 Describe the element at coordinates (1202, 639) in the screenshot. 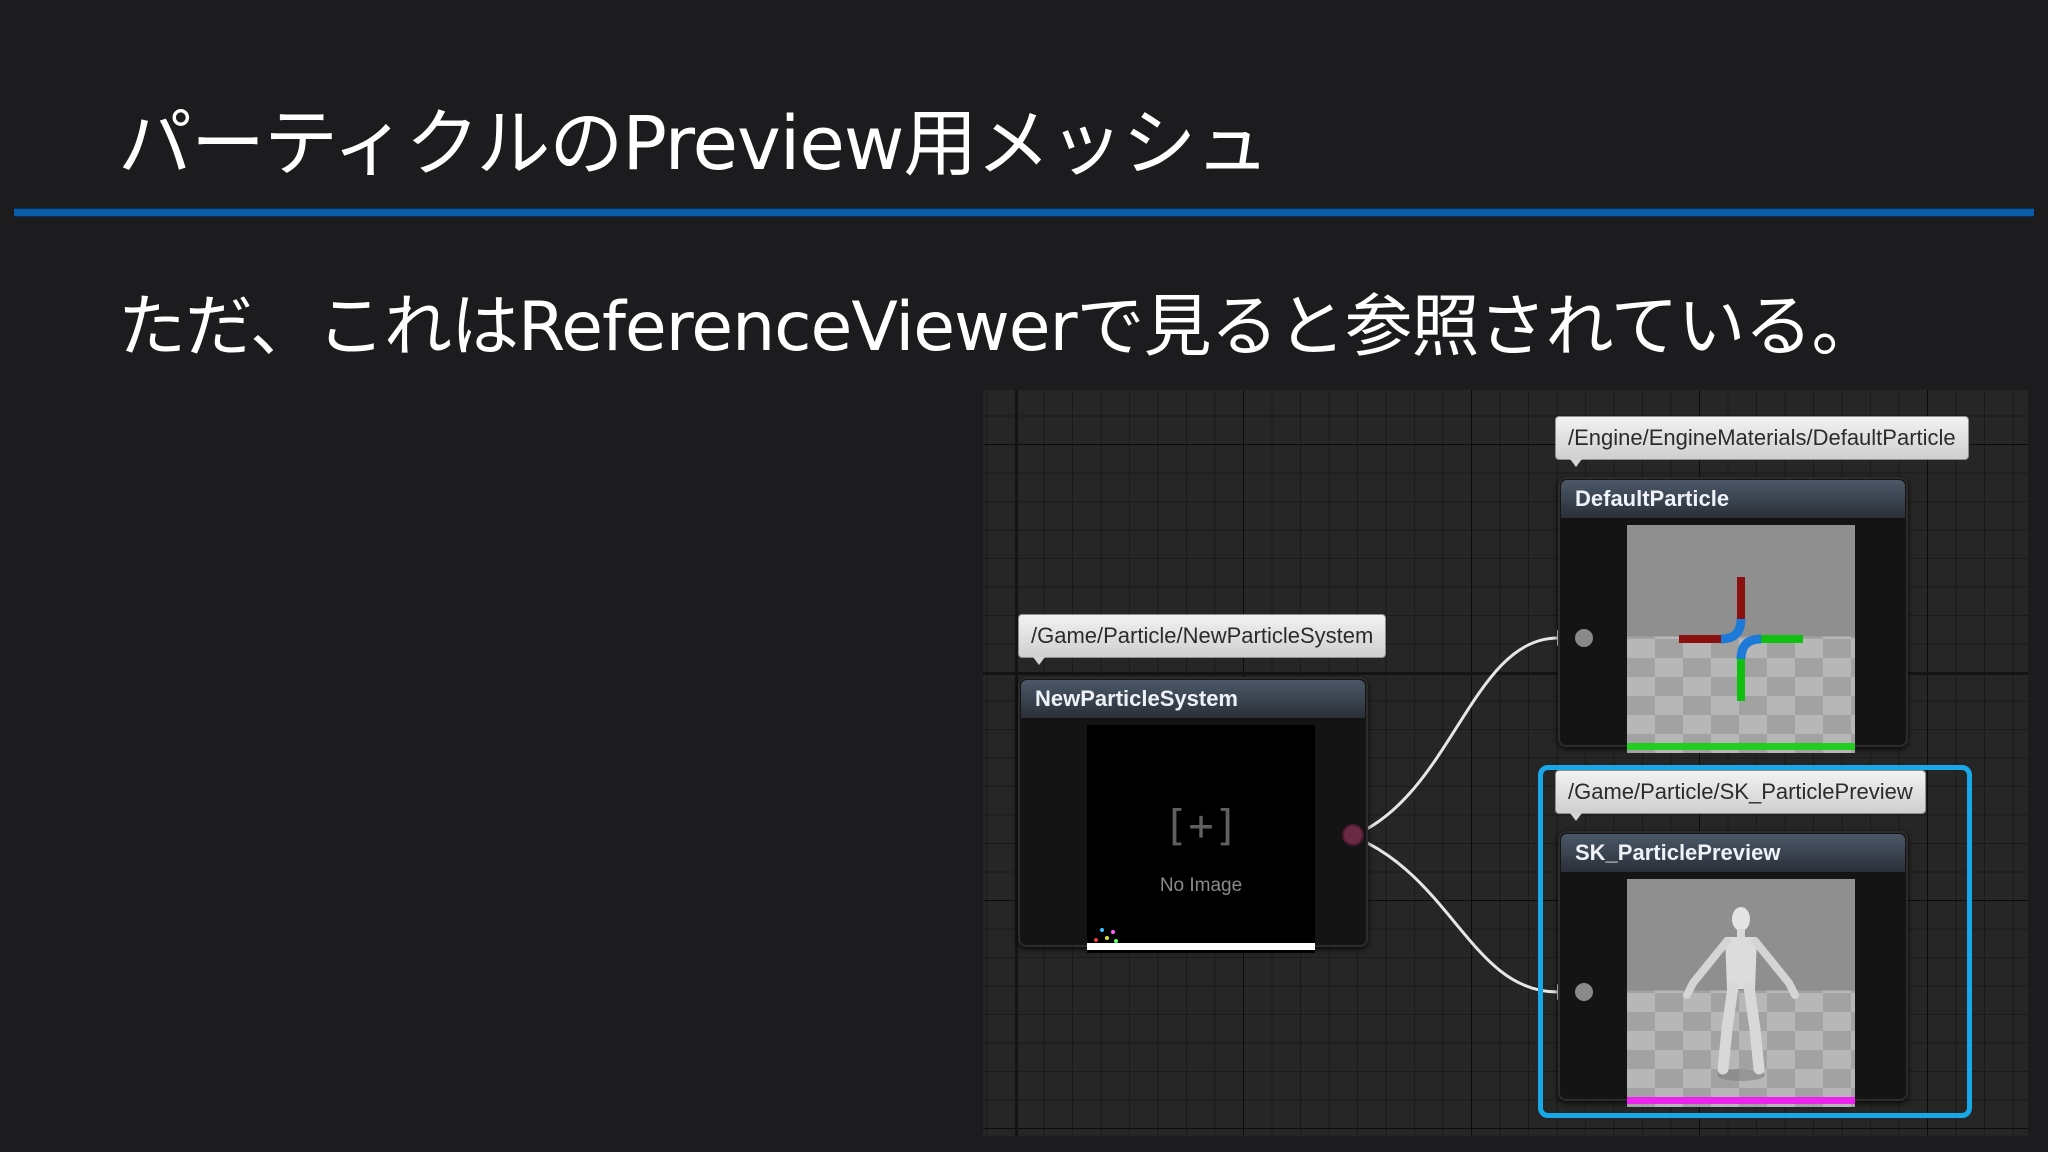

I see `node-path-tooltip: /Game/Particle/NewParticleSystem` at that location.